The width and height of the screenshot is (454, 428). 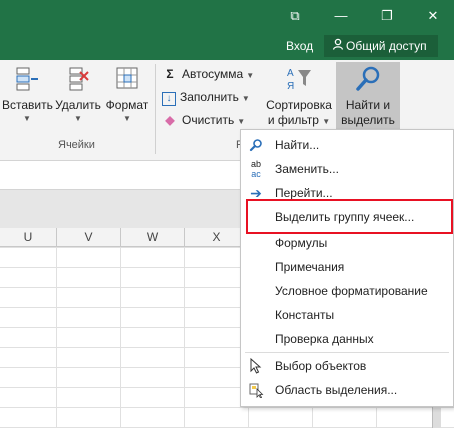 I want to click on find-select-button: Найти и выделить ▼, so click(x=368, y=101).